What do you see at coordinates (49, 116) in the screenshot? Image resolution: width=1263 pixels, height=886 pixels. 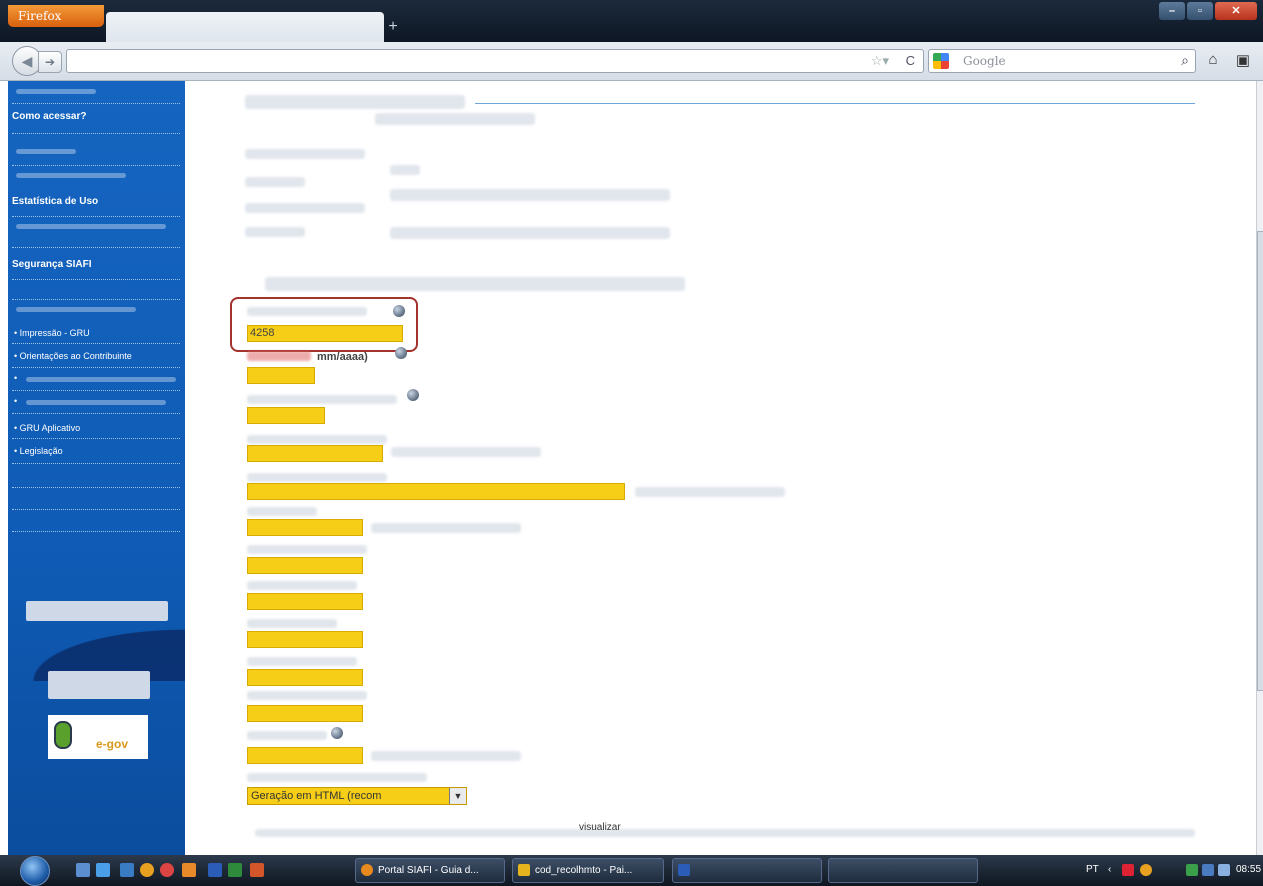 I see `sidebar-item-como-acessar: Como acessar?` at bounding box center [49, 116].